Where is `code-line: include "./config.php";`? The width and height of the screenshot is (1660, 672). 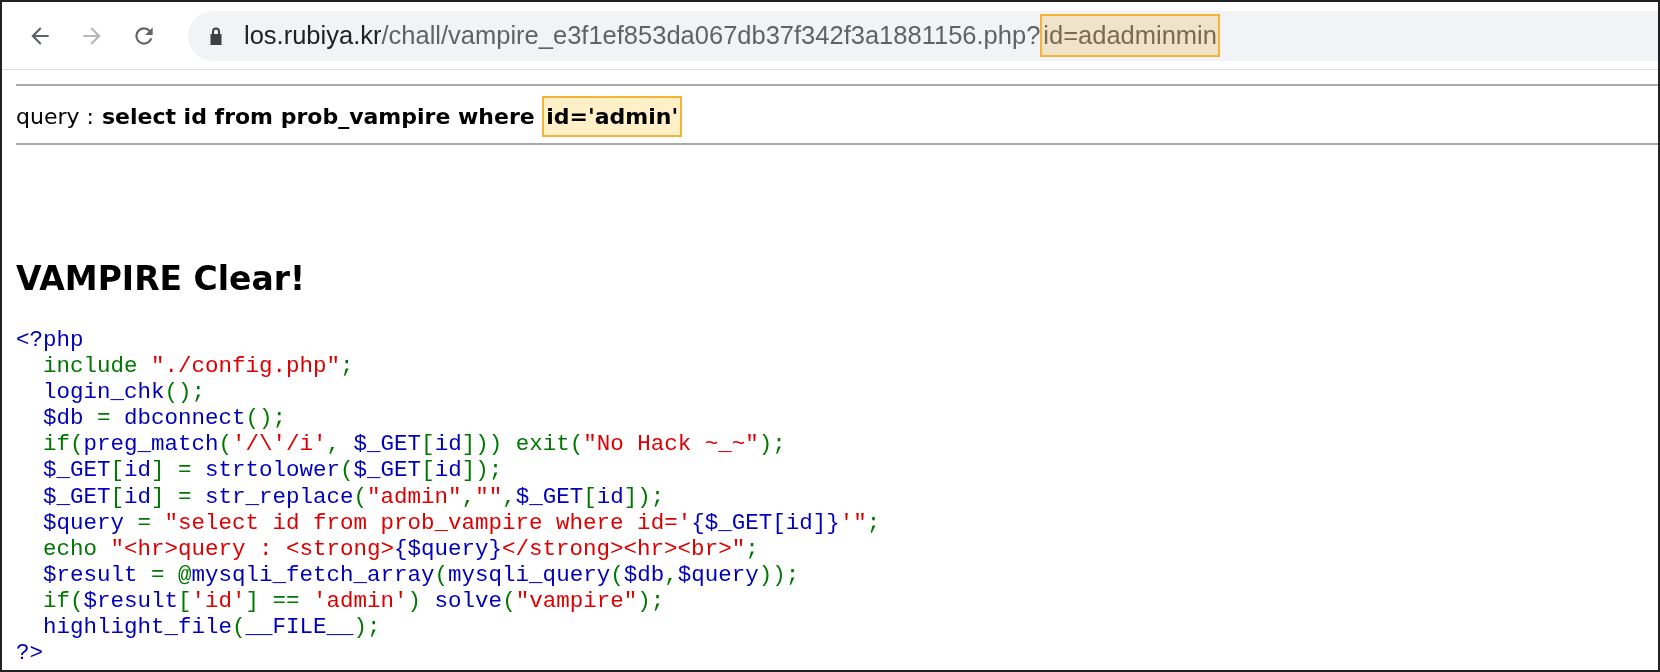
code-line: include "./config.php"; is located at coordinates (198, 366).